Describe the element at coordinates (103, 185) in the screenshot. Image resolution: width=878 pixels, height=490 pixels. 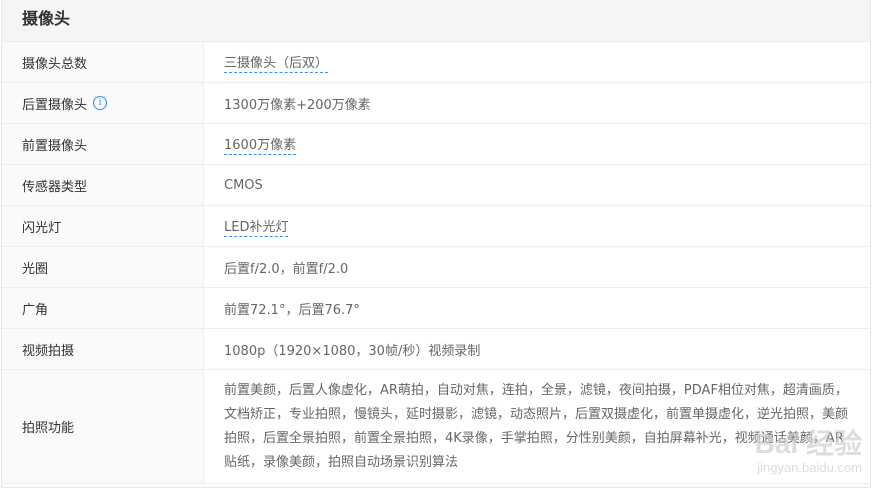
I see `spec-label: 传感器类型` at that location.